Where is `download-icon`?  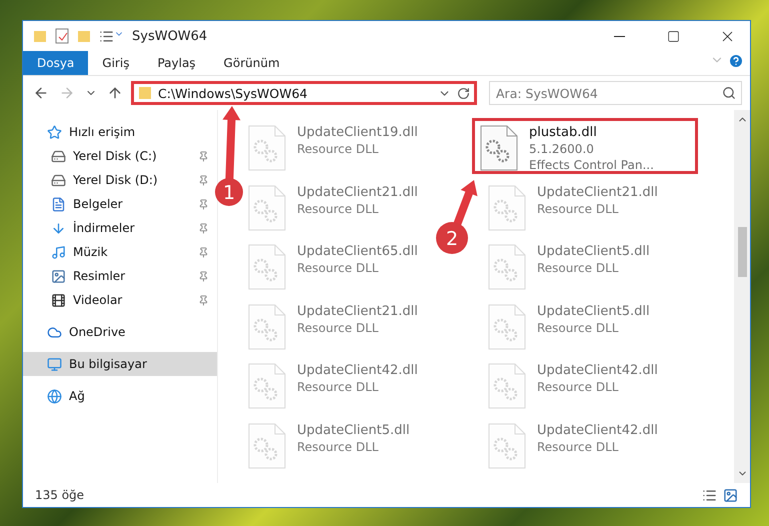
download-icon is located at coordinates (58, 228).